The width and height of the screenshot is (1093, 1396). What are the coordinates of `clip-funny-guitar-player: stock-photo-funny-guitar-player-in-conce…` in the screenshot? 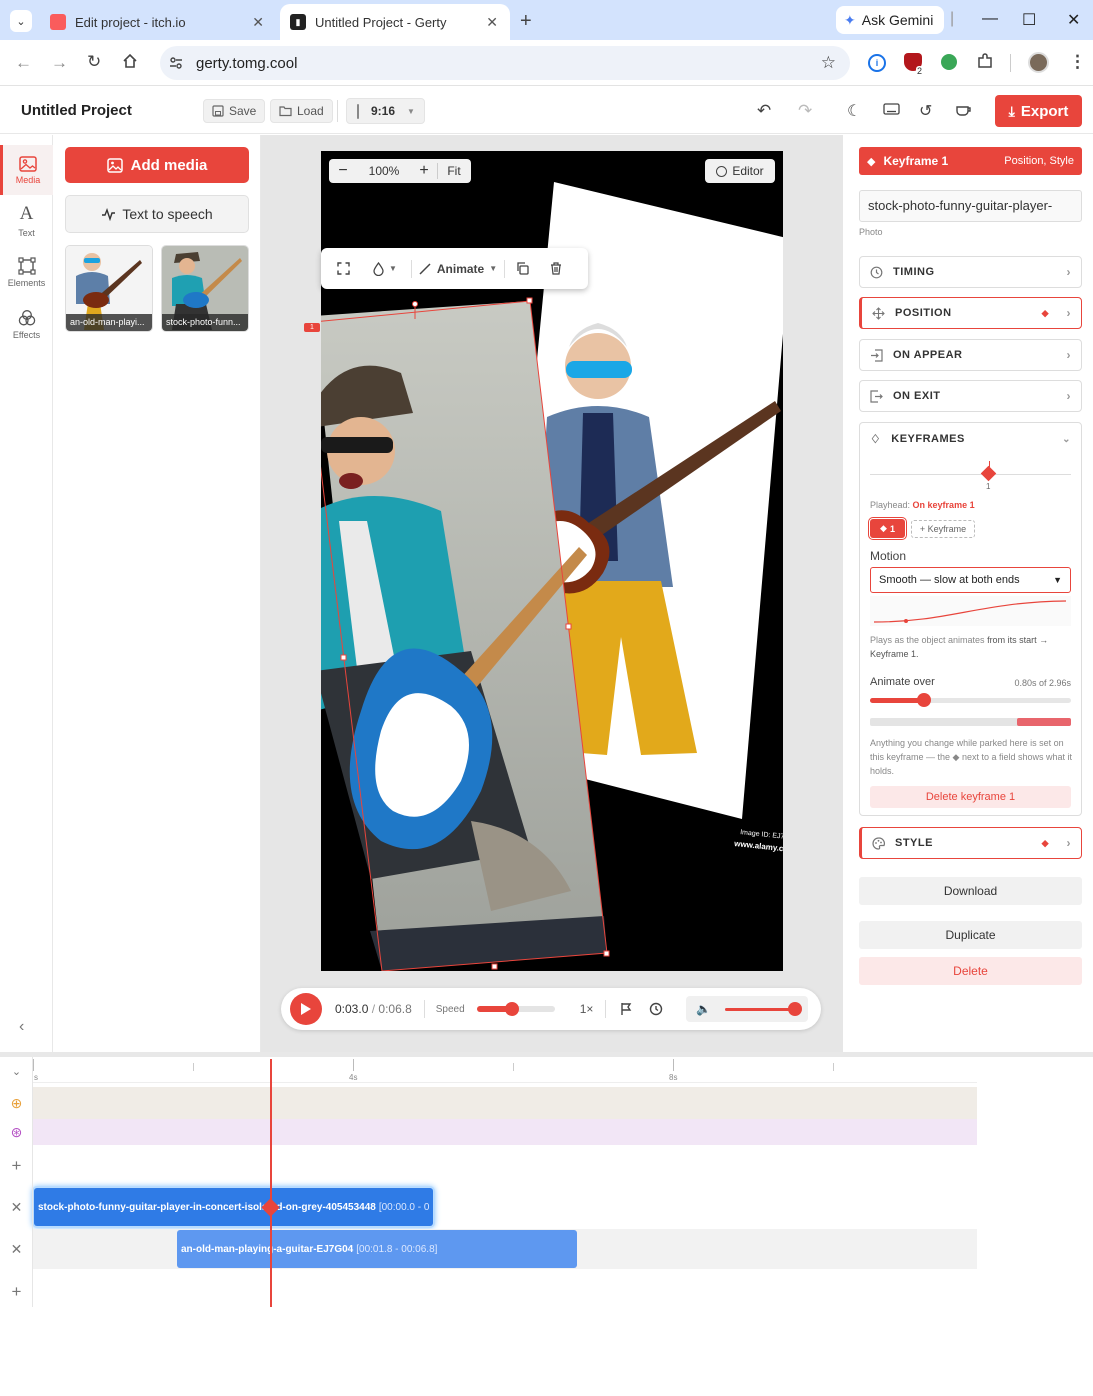 It's located at (233, 1207).